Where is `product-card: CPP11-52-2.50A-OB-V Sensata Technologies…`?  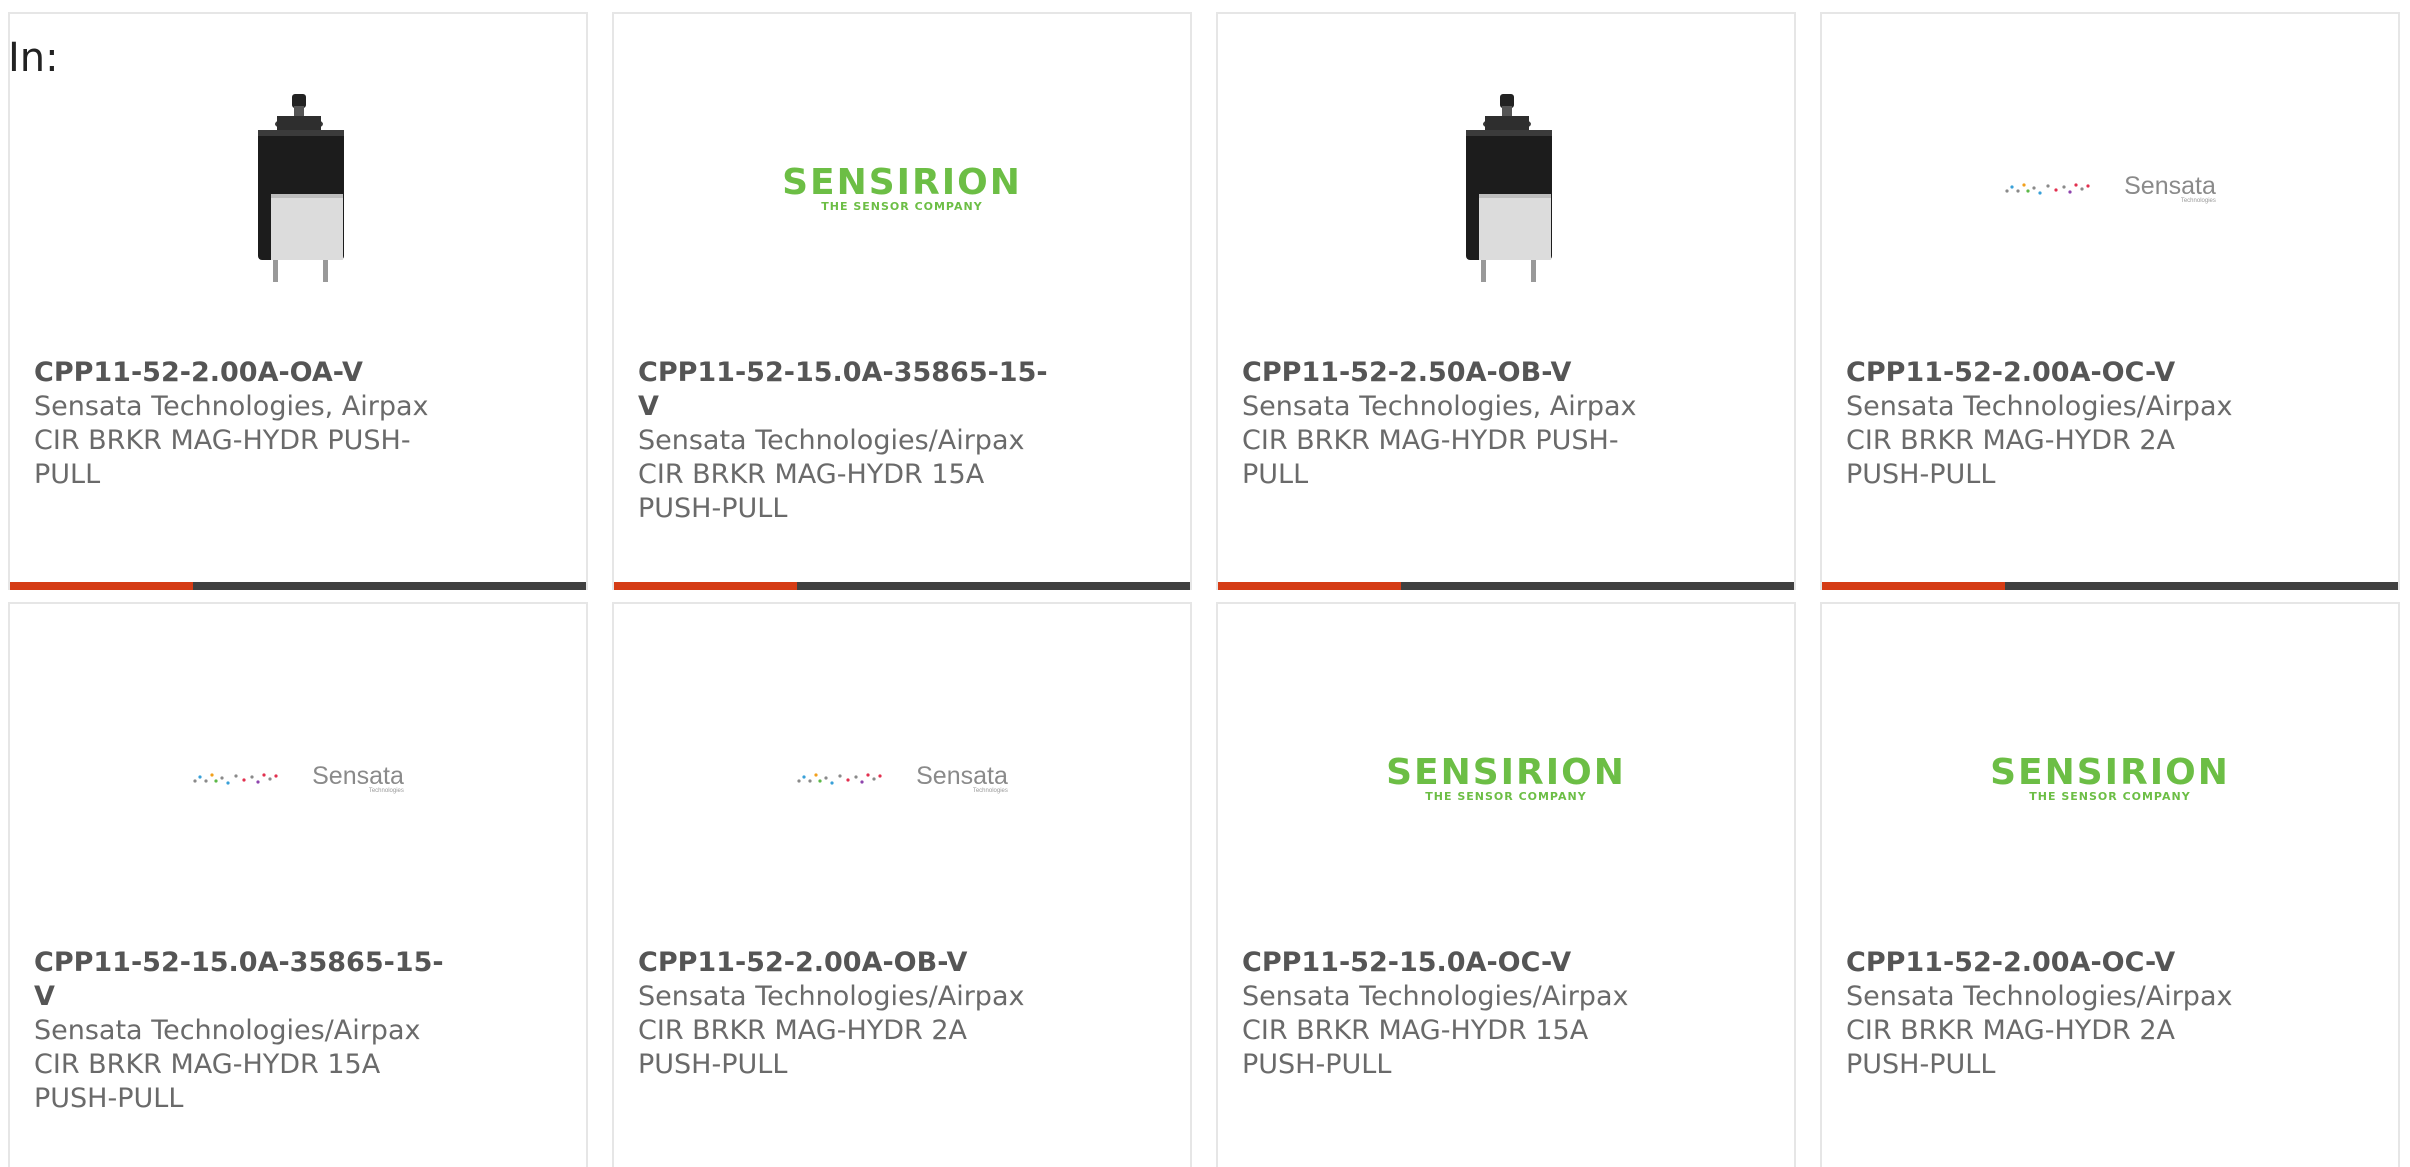 product-card: CPP11-52-2.50A-OB-V Sensata Technologies… is located at coordinates (1506, 301).